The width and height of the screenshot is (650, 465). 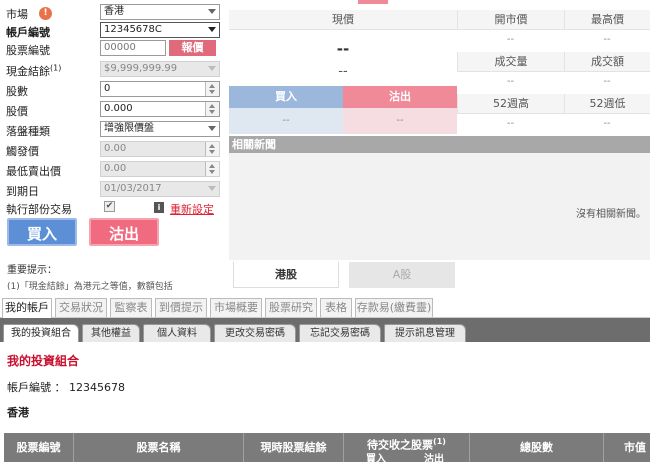 What do you see at coordinates (336, 307) in the screenshot?
I see `tab-forms: 表格` at bounding box center [336, 307].